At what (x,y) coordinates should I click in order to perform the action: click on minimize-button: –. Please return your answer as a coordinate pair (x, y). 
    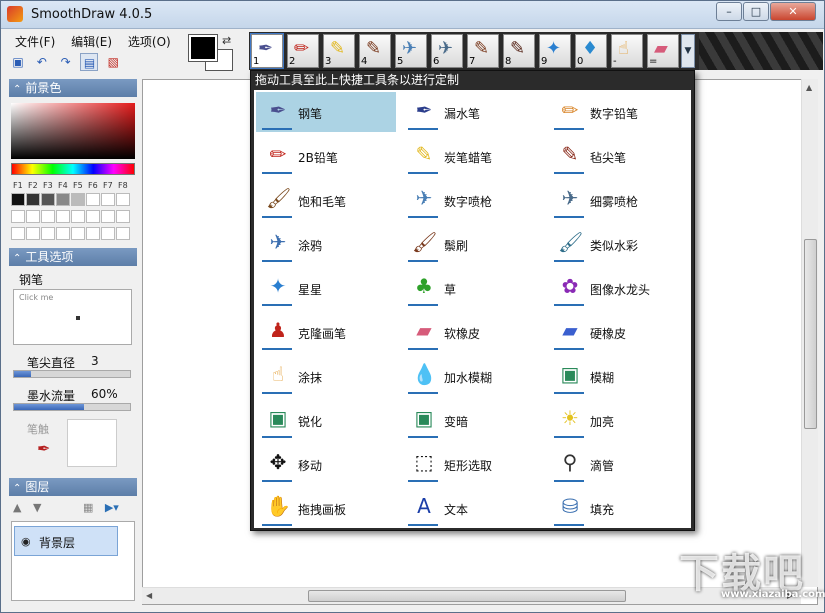
    Looking at the image, I should click on (729, 11).